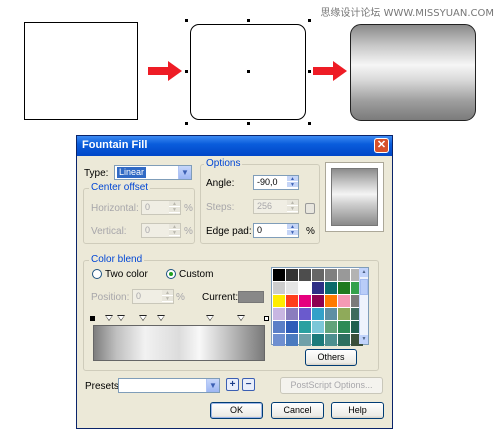 This screenshot has width=500, height=443. What do you see at coordinates (260, 230) in the screenshot?
I see `edge-pad-value: 0` at bounding box center [260, 230].